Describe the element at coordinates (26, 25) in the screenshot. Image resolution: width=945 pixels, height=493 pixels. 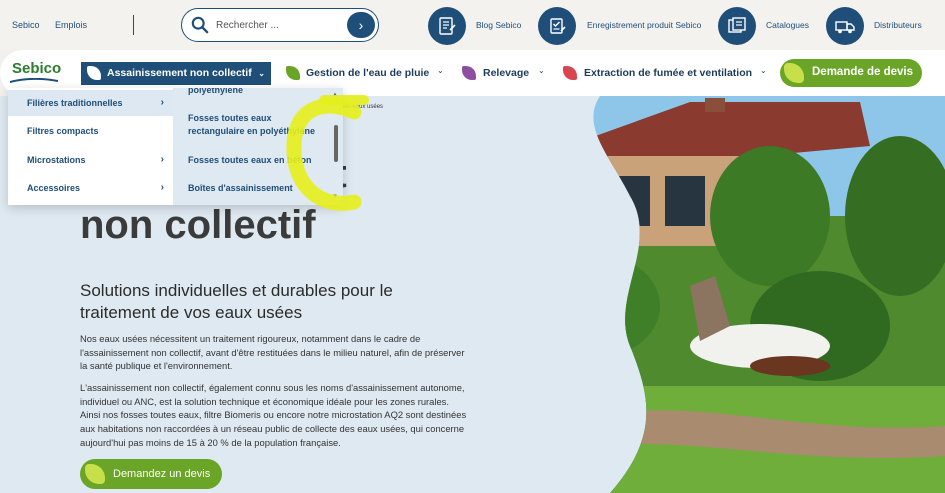
I see `top-link-sebico: Sebico` at that location.